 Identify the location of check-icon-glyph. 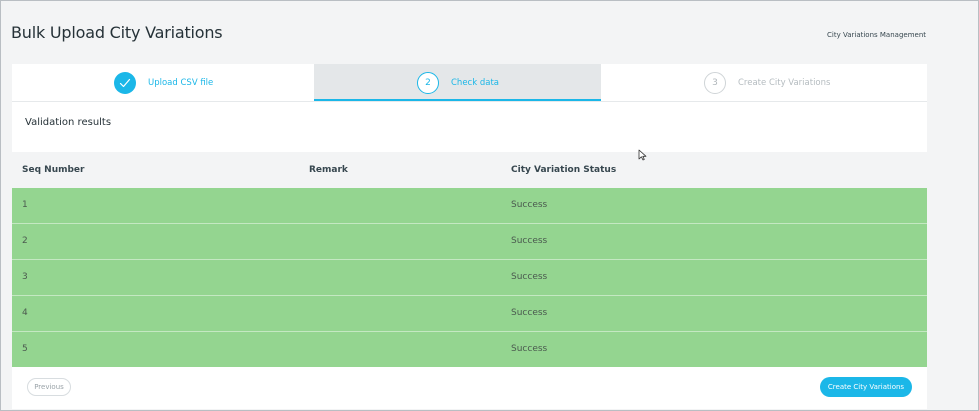
(125, 82).